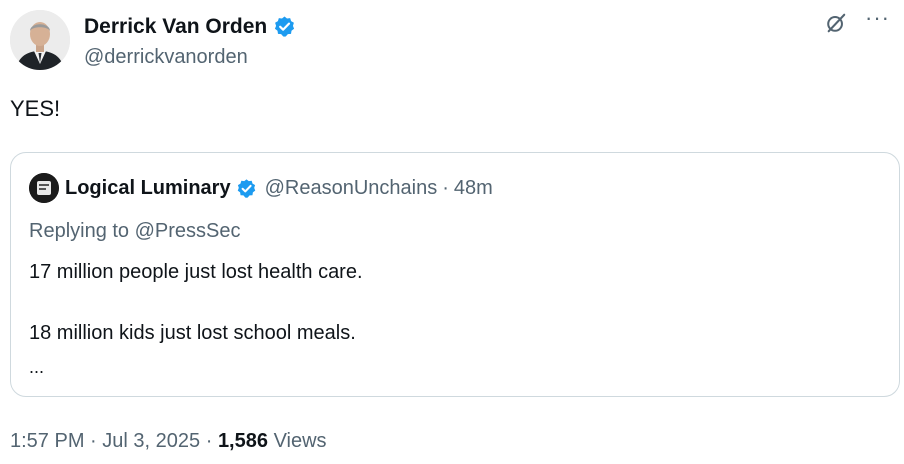 The width and height of the screenshot is (904, 464). What do you see at coordinates (242, 441) in the screenshot?
I see `views-count: 1,586` at bounding box center [242, 441].